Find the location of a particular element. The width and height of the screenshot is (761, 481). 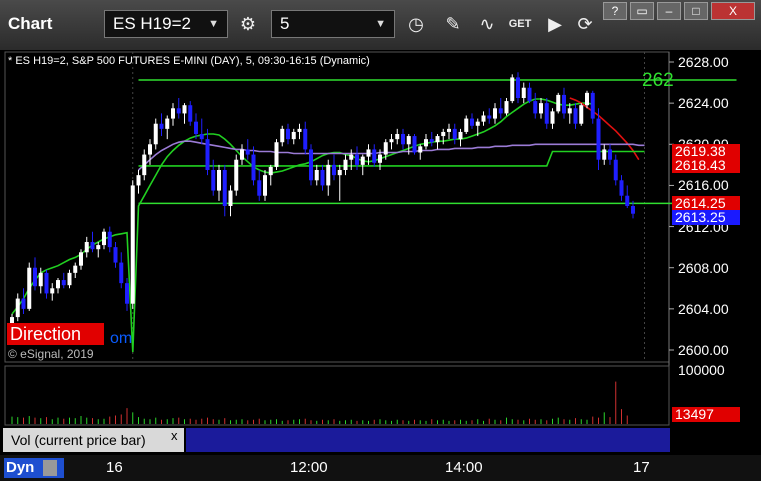

level-line-label: 262 is located at coordinates (658, 80).